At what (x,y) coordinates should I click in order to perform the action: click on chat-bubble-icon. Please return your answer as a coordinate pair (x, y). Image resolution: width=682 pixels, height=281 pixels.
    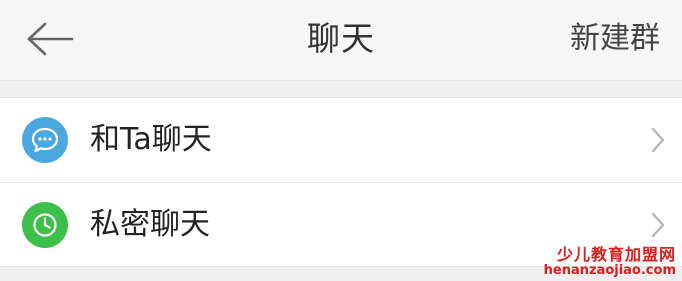
    Looking at the image, I should click on (45, 140).